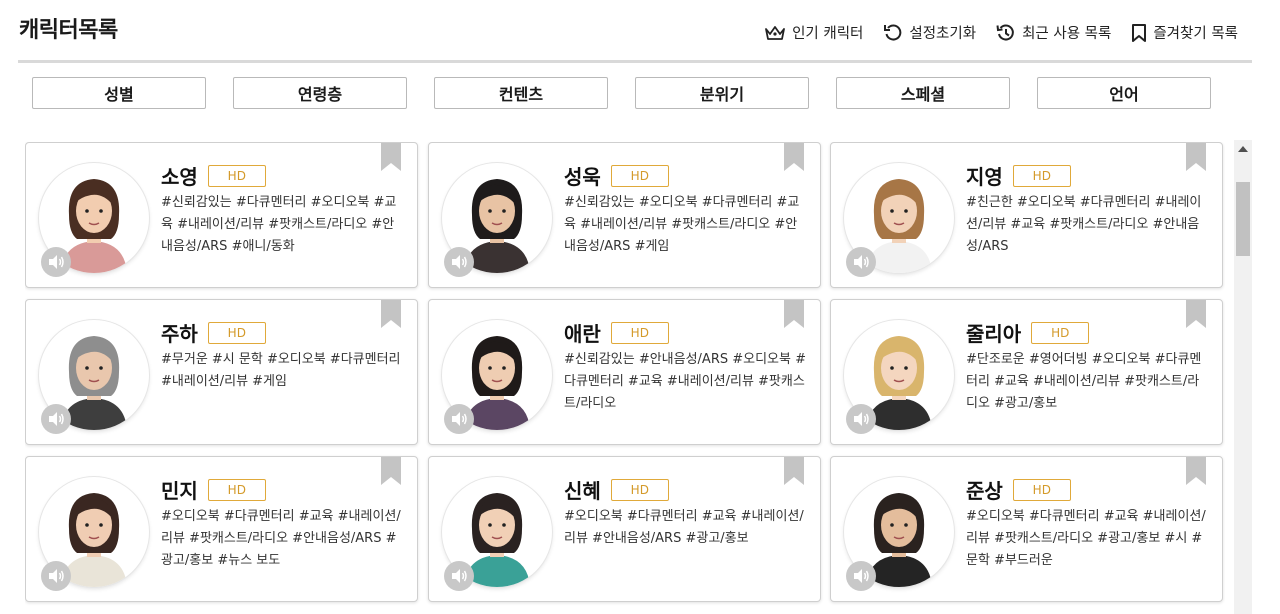 The width and height of the screenshot is (1280, 614). Describe the element at coordinates (281, 370) in the screenshot. I see `character-tags: #무거운 #시 문학 #오디오북 #다큐멘터리 #내레이션/리뷰 #게임` at that location.